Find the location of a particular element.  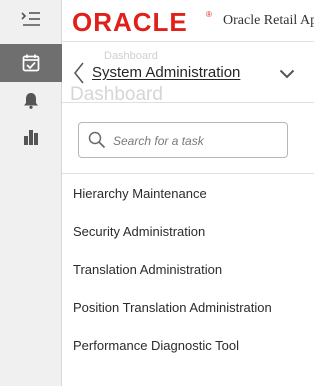

task-item-hierarchy-maintenance: Hierarchy Maintenance is located at coordinates (188, 193).